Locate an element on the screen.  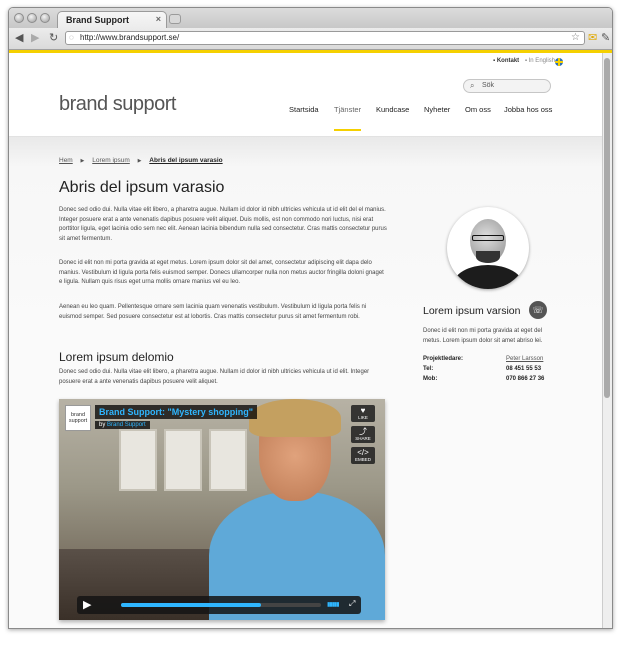
embed-label: EMBED is located at coordinates (362, 459).